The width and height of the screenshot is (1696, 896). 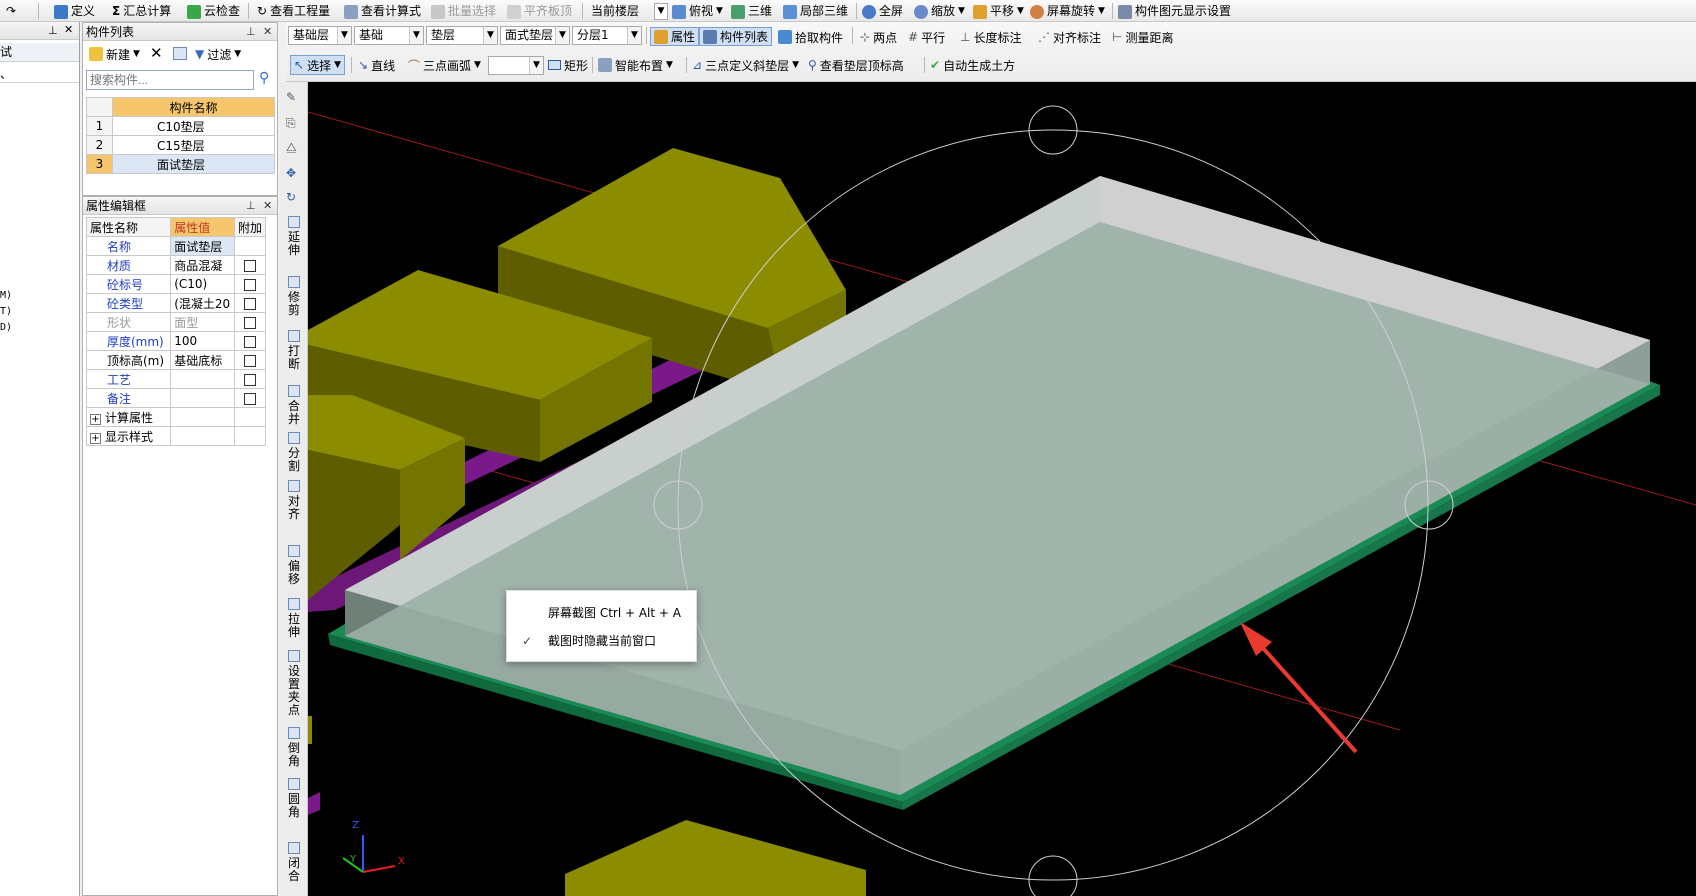 I want to click on property-row: 形状 面型, so click(x=176, y=322).